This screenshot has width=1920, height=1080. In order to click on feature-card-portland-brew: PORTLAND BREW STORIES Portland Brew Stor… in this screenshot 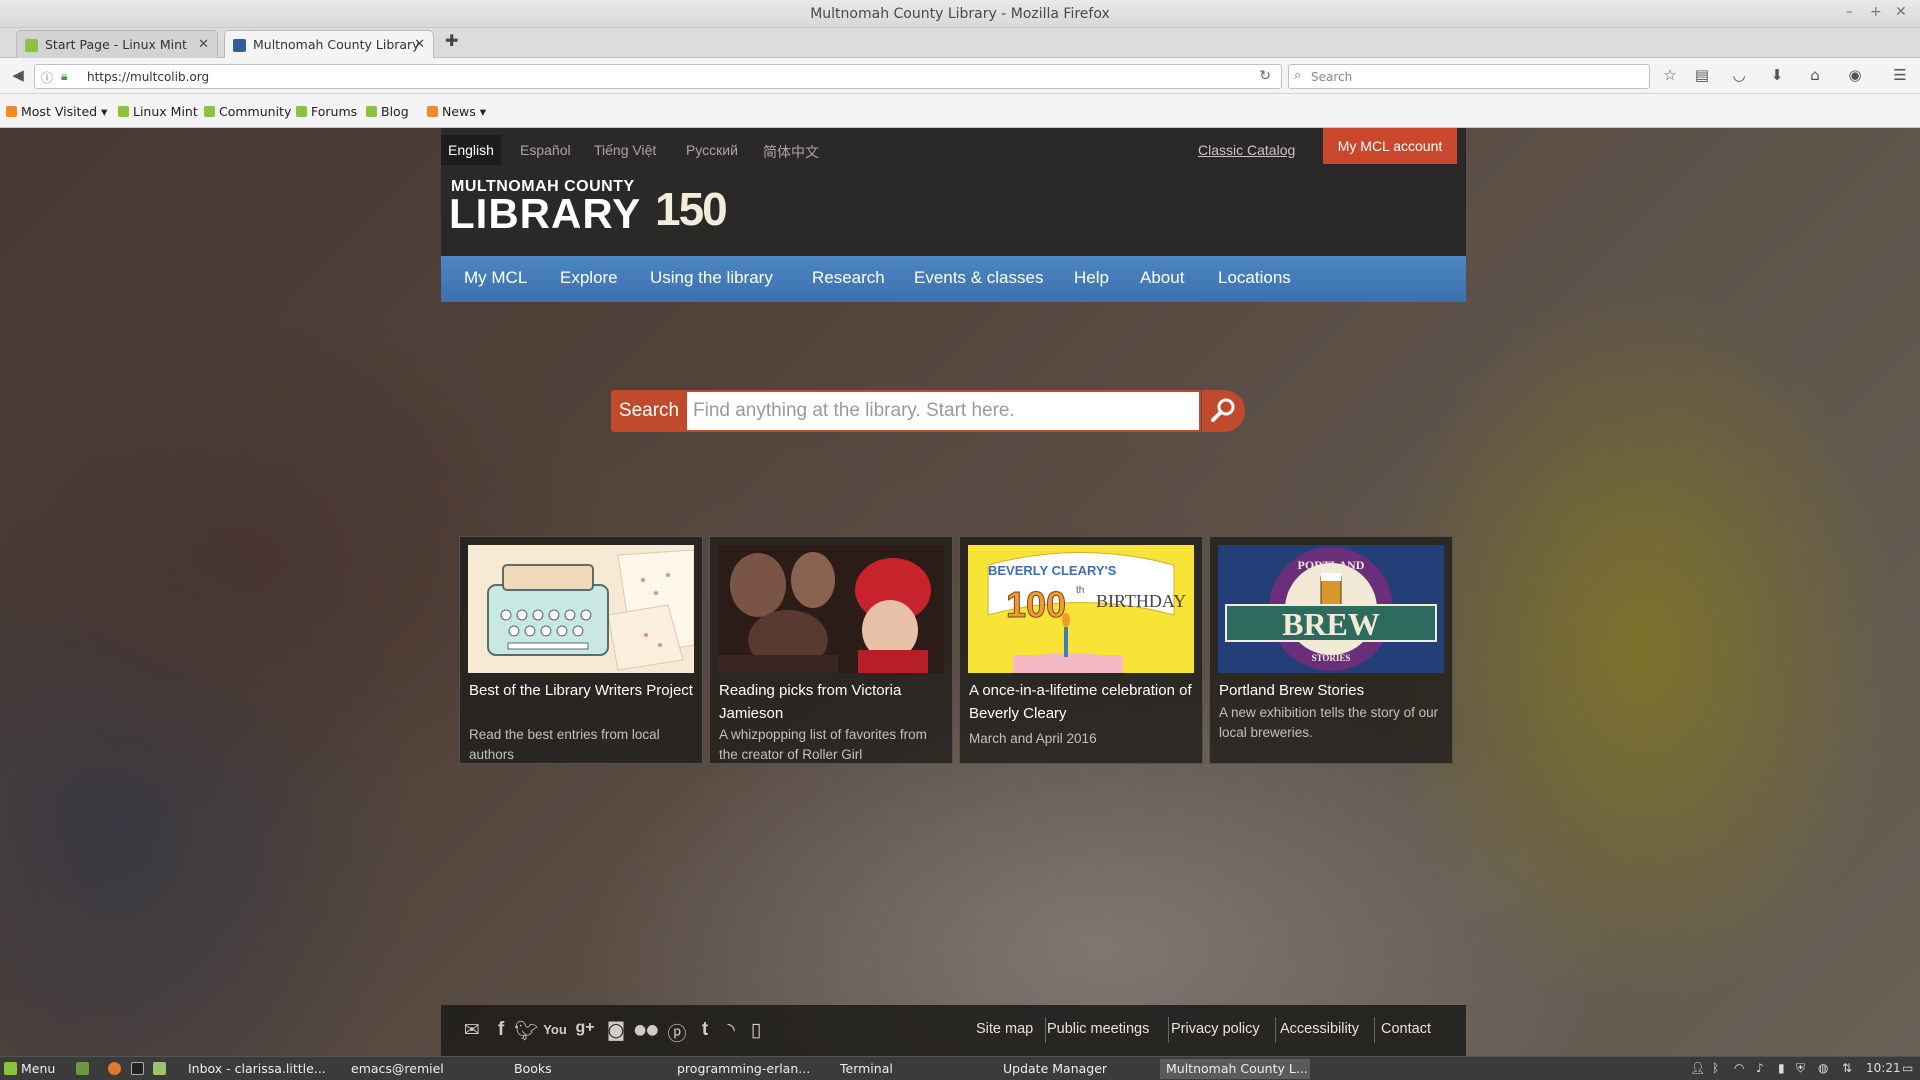, I will do `click(1331, 650)`.